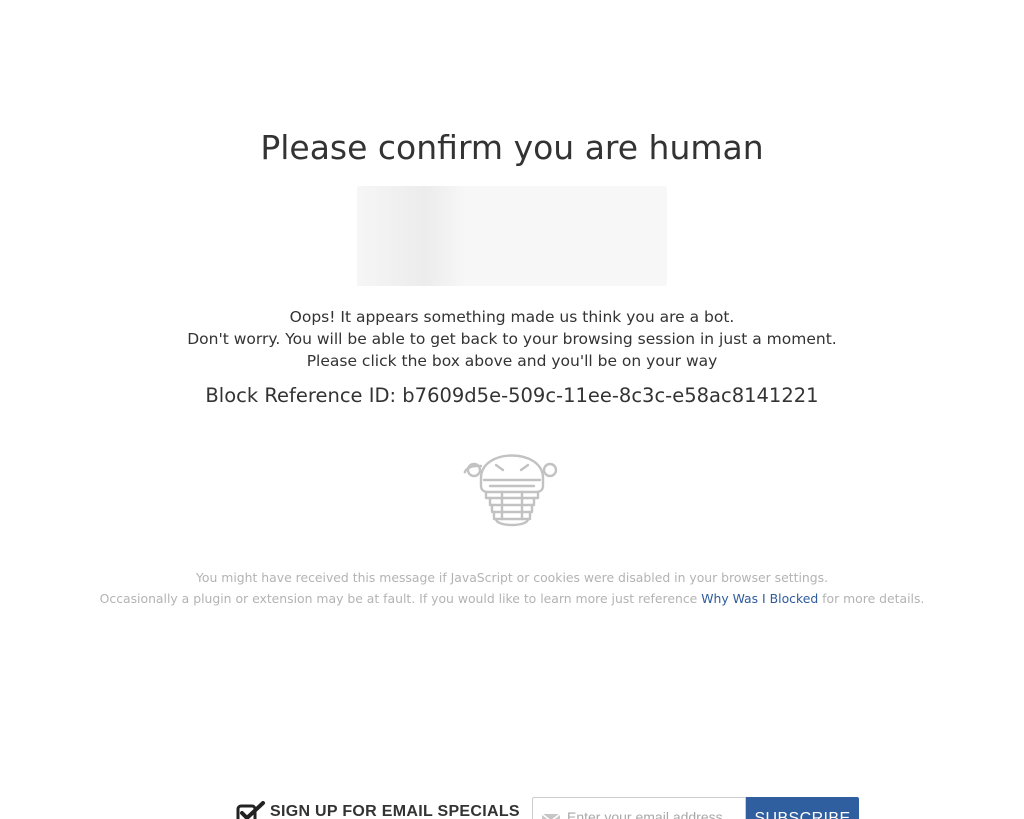  I want to click on page-title: Please confirm you are human, so click(512, 147).